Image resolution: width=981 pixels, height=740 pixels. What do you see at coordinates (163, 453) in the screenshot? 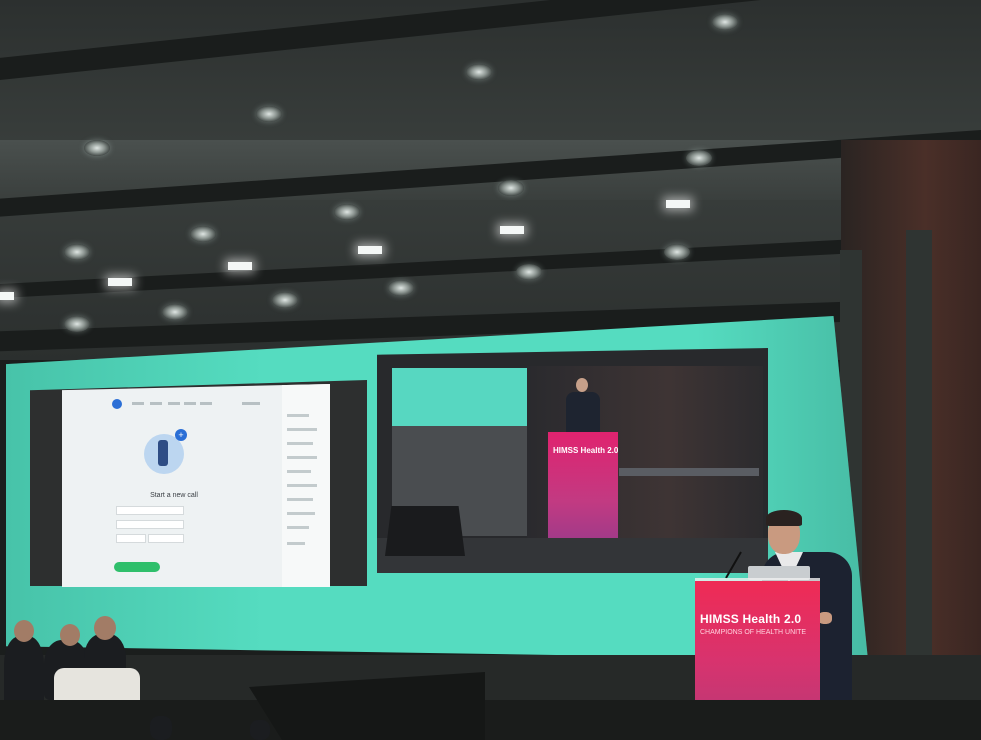
I see `illustration-person` at bounding box center [163, 453].